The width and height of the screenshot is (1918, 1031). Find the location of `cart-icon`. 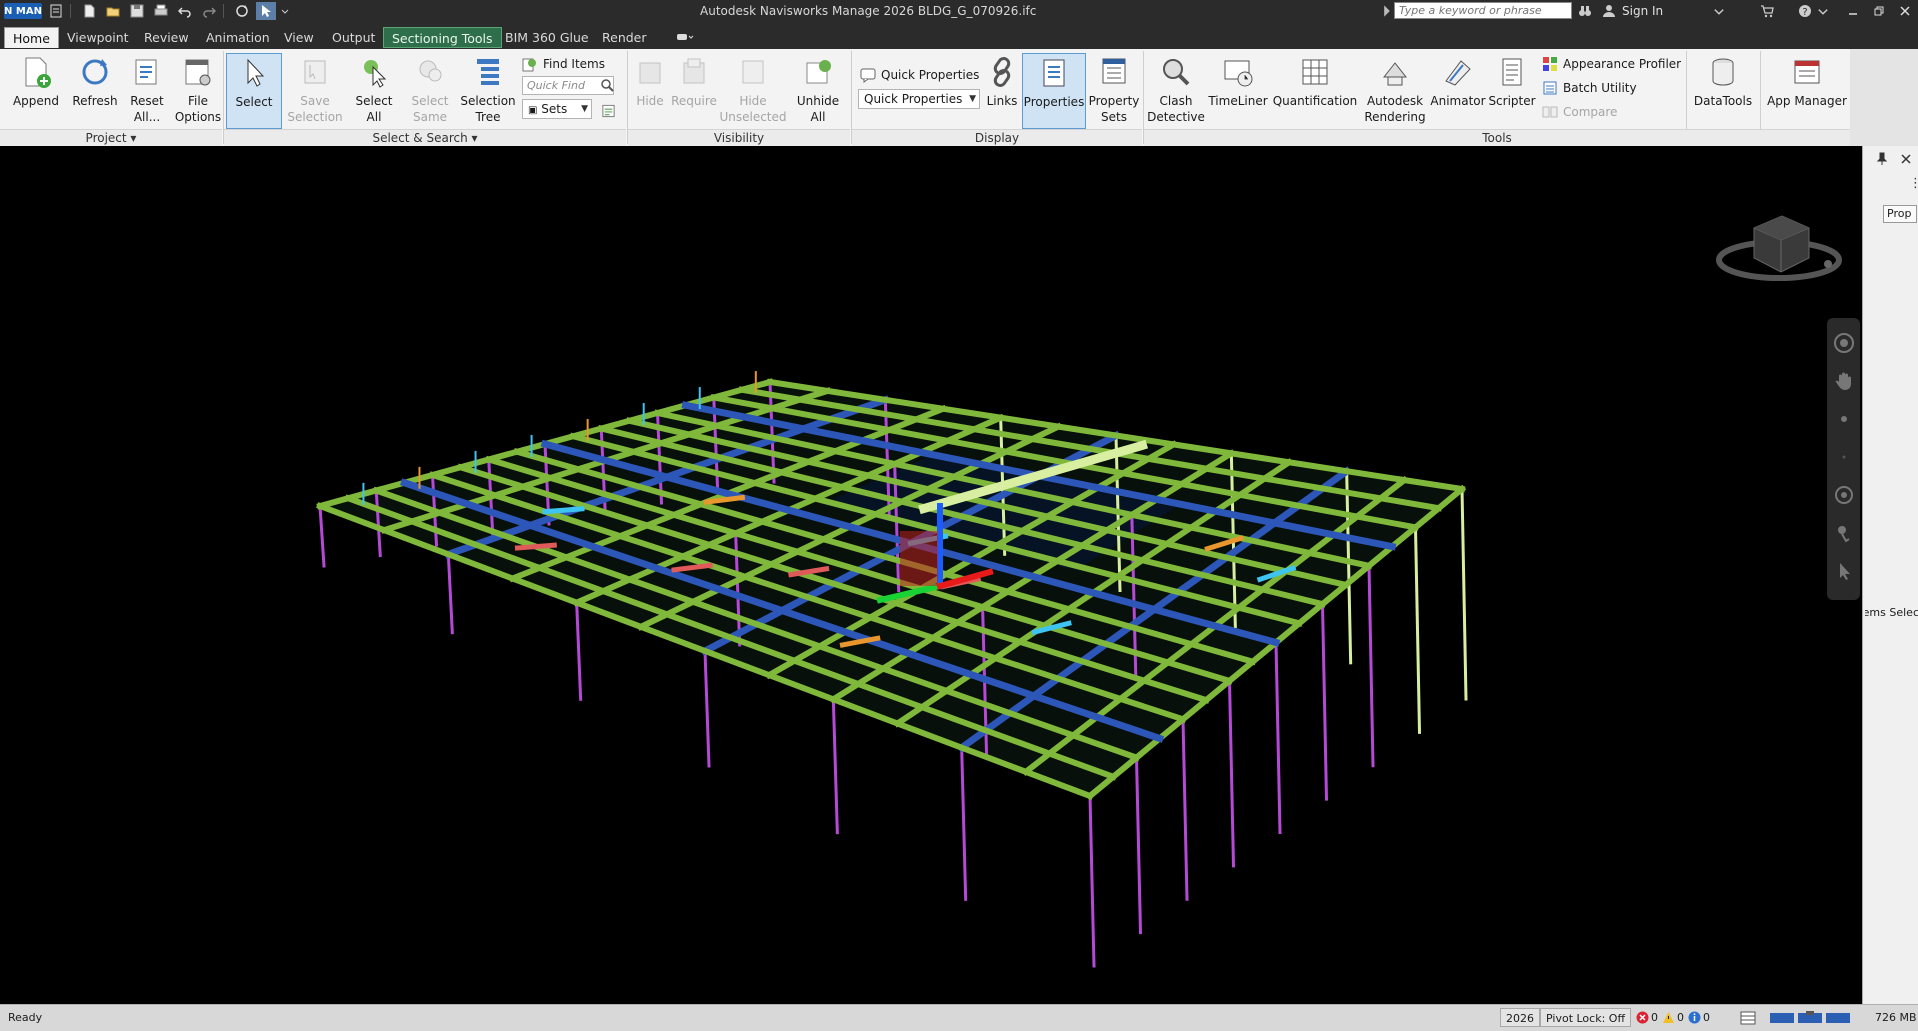

cart-icon is located at coordinates (1767, 11).